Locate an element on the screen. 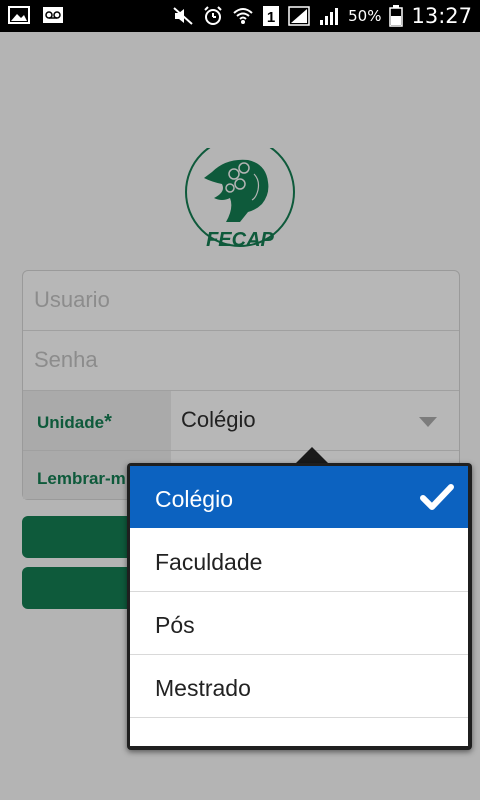 Image resolution: width=480 pixels, height=800 pixels. option-label: Pós is located at coordinates (175, 625).